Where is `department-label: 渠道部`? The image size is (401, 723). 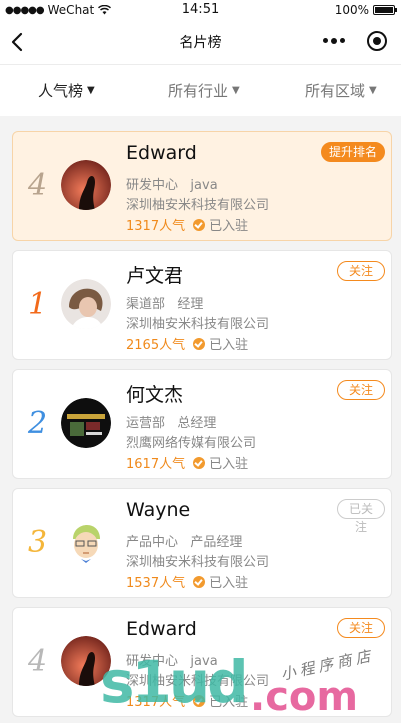
department-label: 渠道部 is located at coordinates (146, 304).